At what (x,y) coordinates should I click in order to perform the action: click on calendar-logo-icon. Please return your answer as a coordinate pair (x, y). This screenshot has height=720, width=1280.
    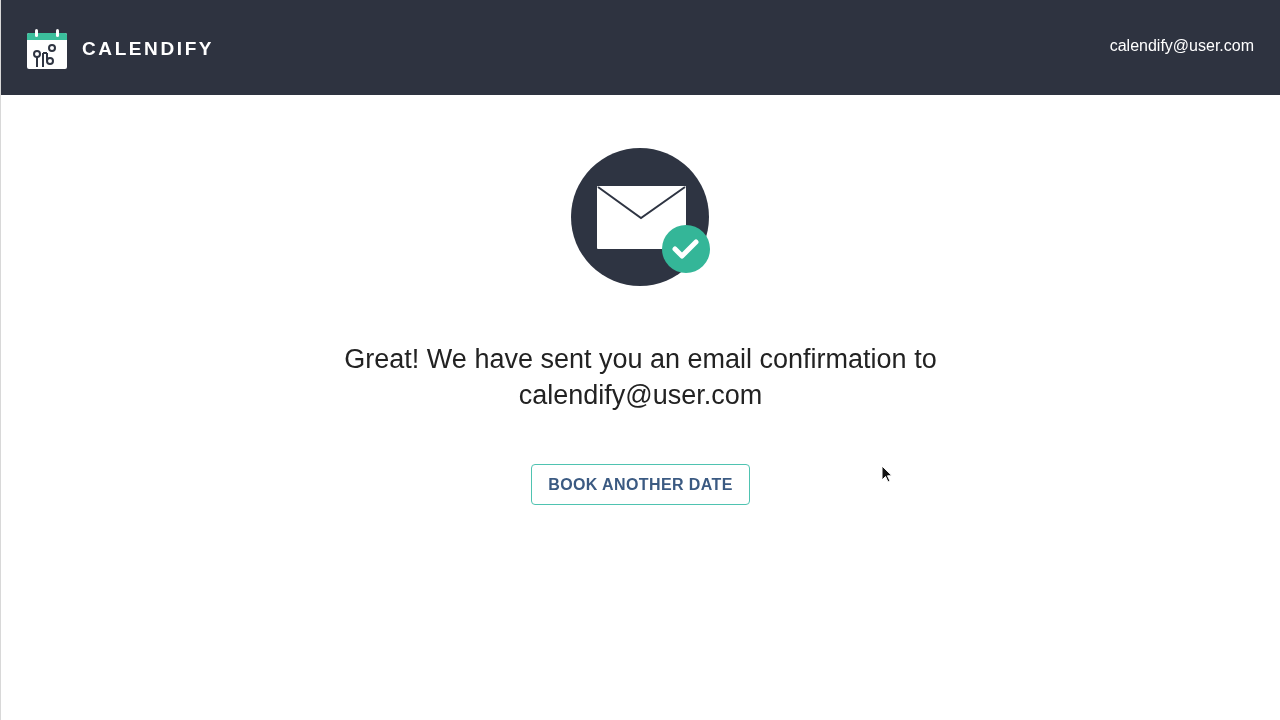
    Looking at the image, I should click on (47, 48).